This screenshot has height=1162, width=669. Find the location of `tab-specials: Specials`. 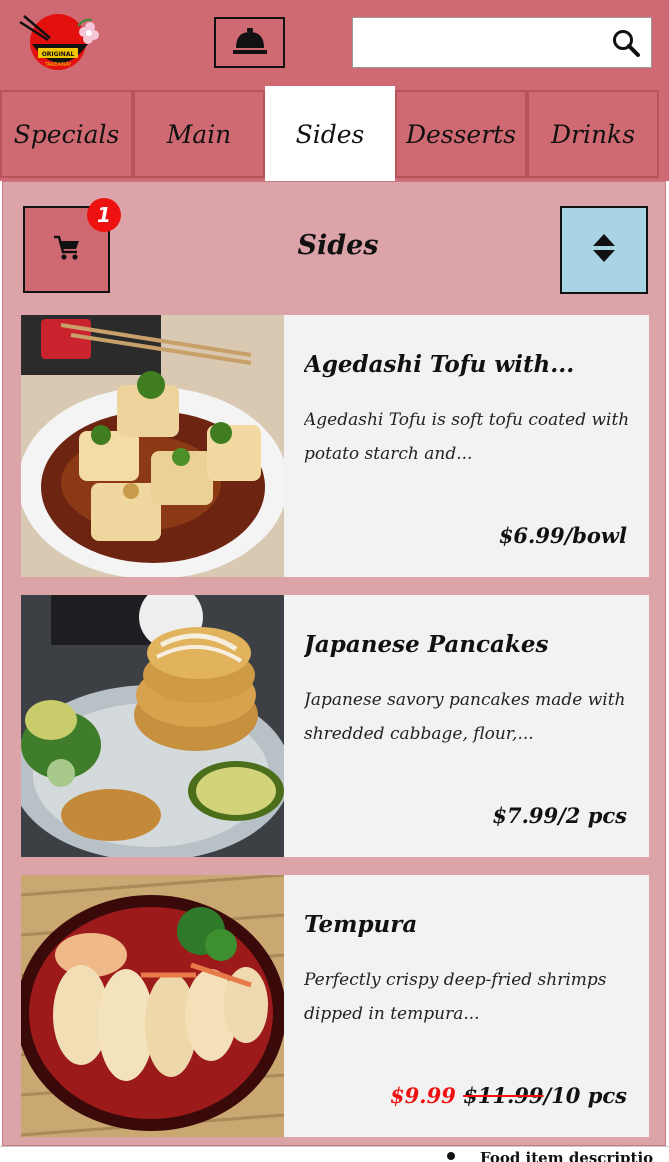

tab-specials: Specials is located at coordinates (66, 134).